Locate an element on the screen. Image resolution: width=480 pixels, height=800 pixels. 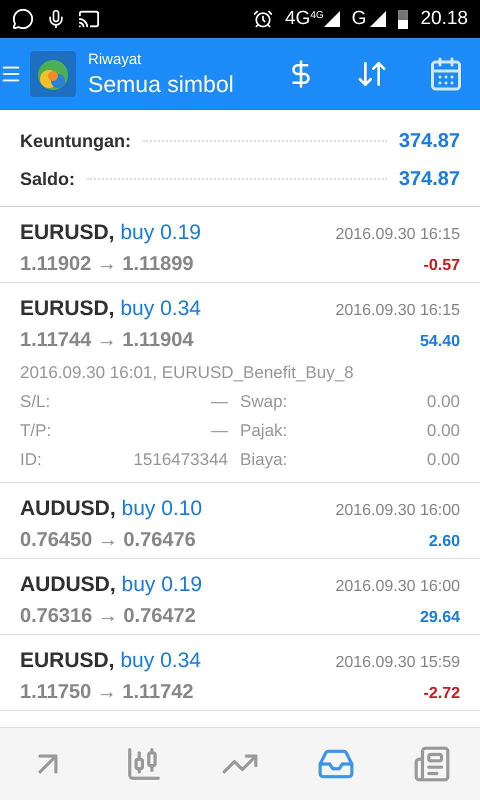
detail-label: Swap: is located at coordinates (264, 402).